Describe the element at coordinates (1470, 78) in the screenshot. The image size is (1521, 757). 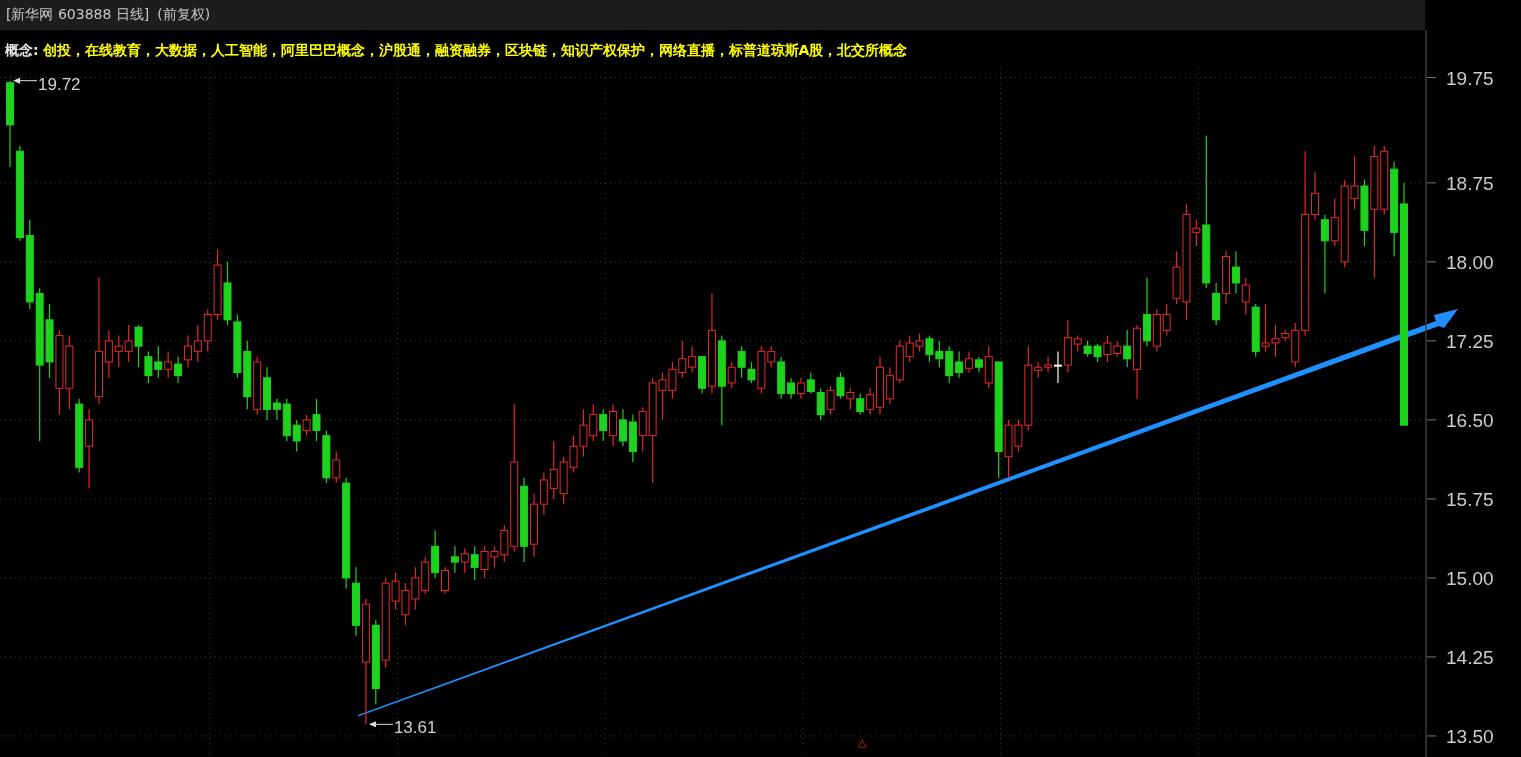
I see `axis-label: 19.75` at that location.